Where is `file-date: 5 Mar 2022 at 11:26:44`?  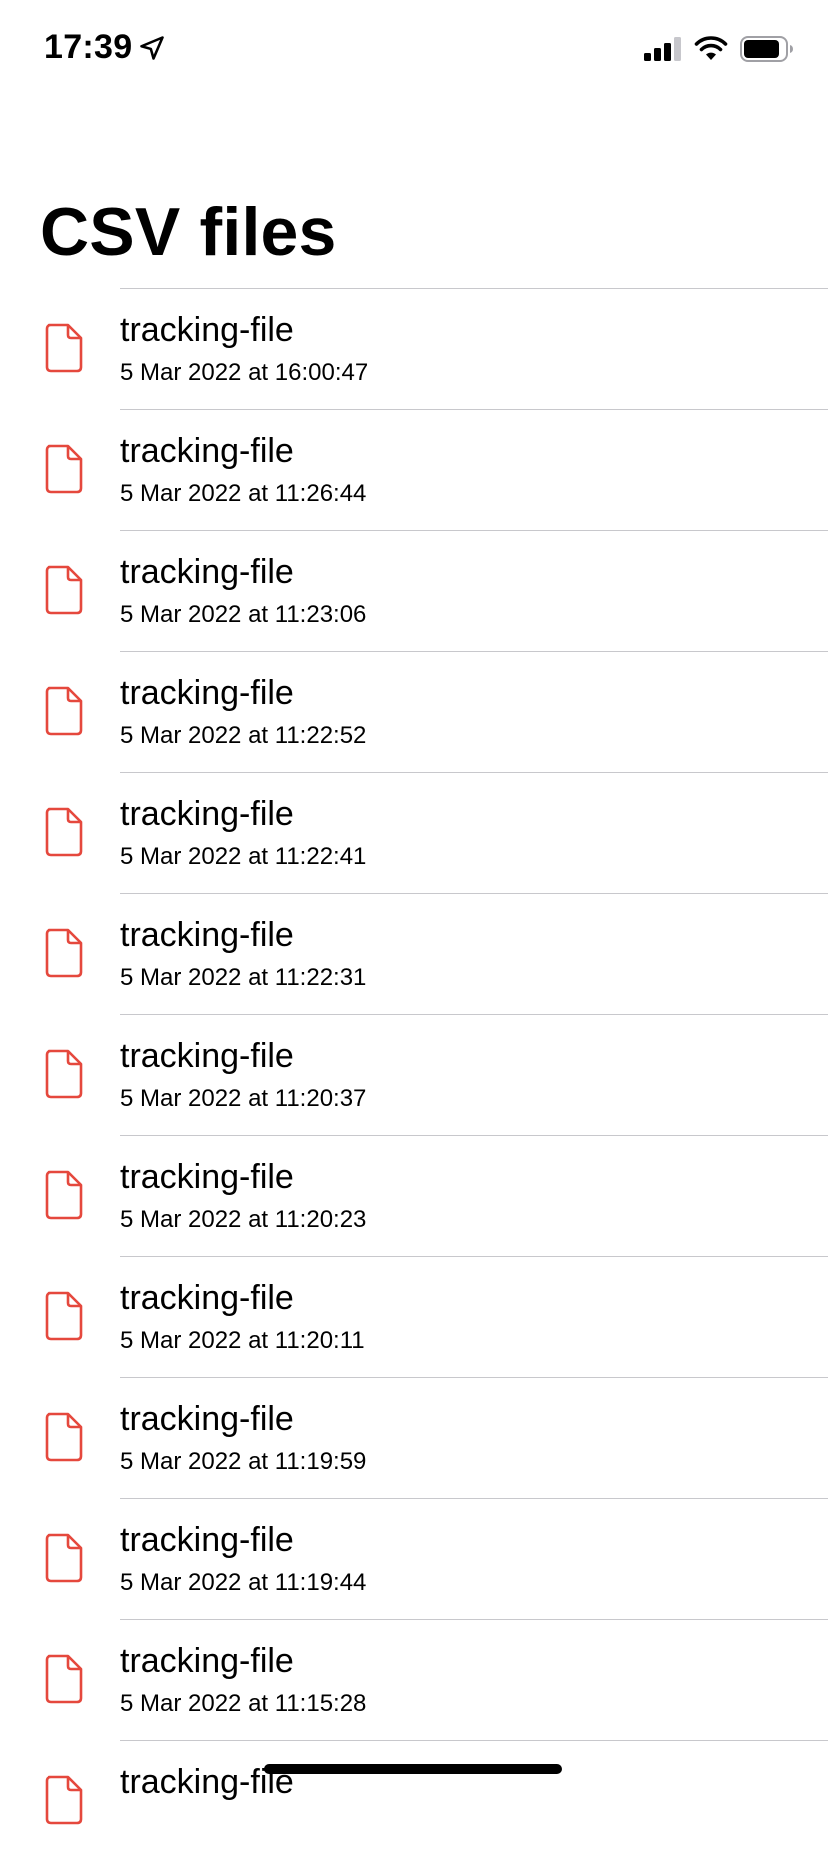 file-date: 5 Mar 2022 at 11:26:44 is located at coordinates (243, 493).